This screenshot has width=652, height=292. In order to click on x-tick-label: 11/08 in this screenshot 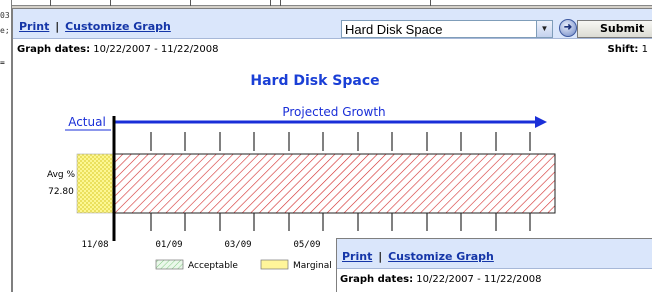, I will do `click(94, 245)`.